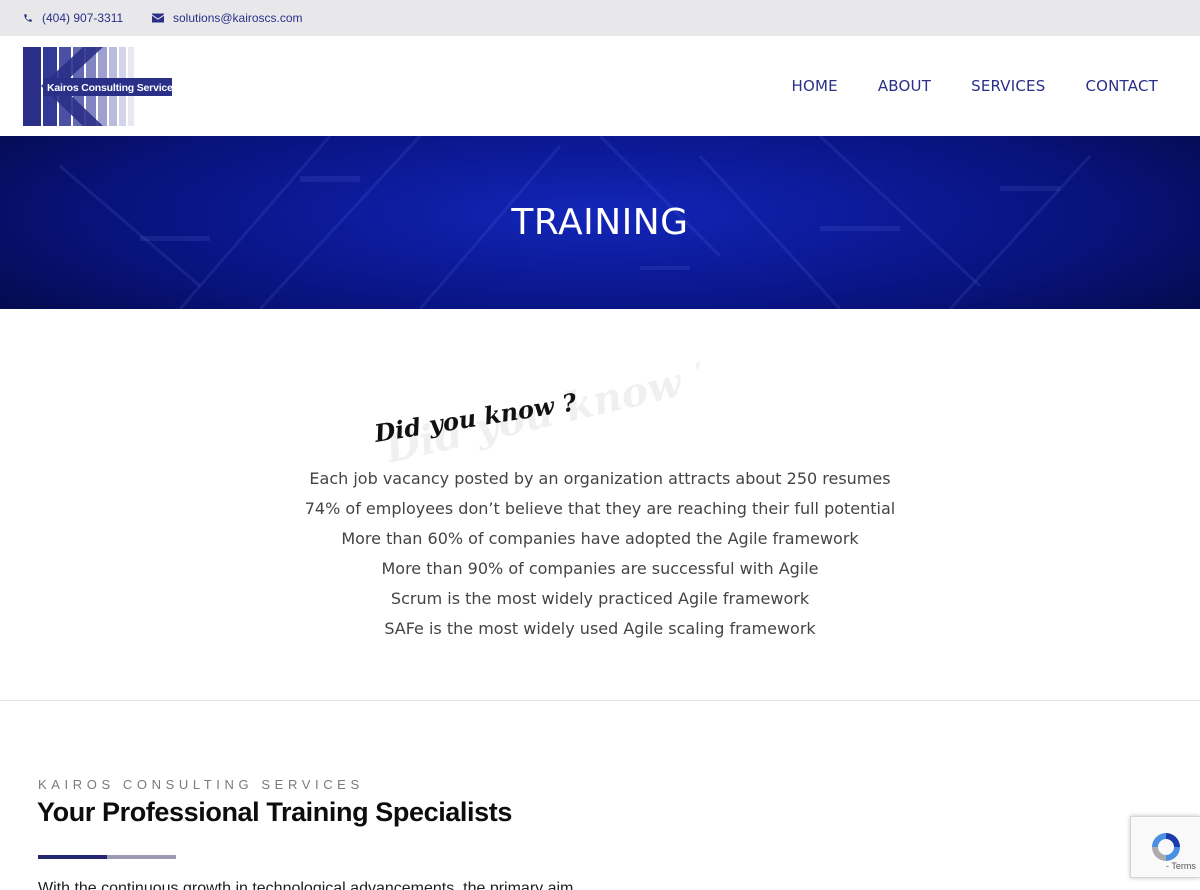  I want to click on email-contact: solutions@kairoscs.com, so click(227, 18).